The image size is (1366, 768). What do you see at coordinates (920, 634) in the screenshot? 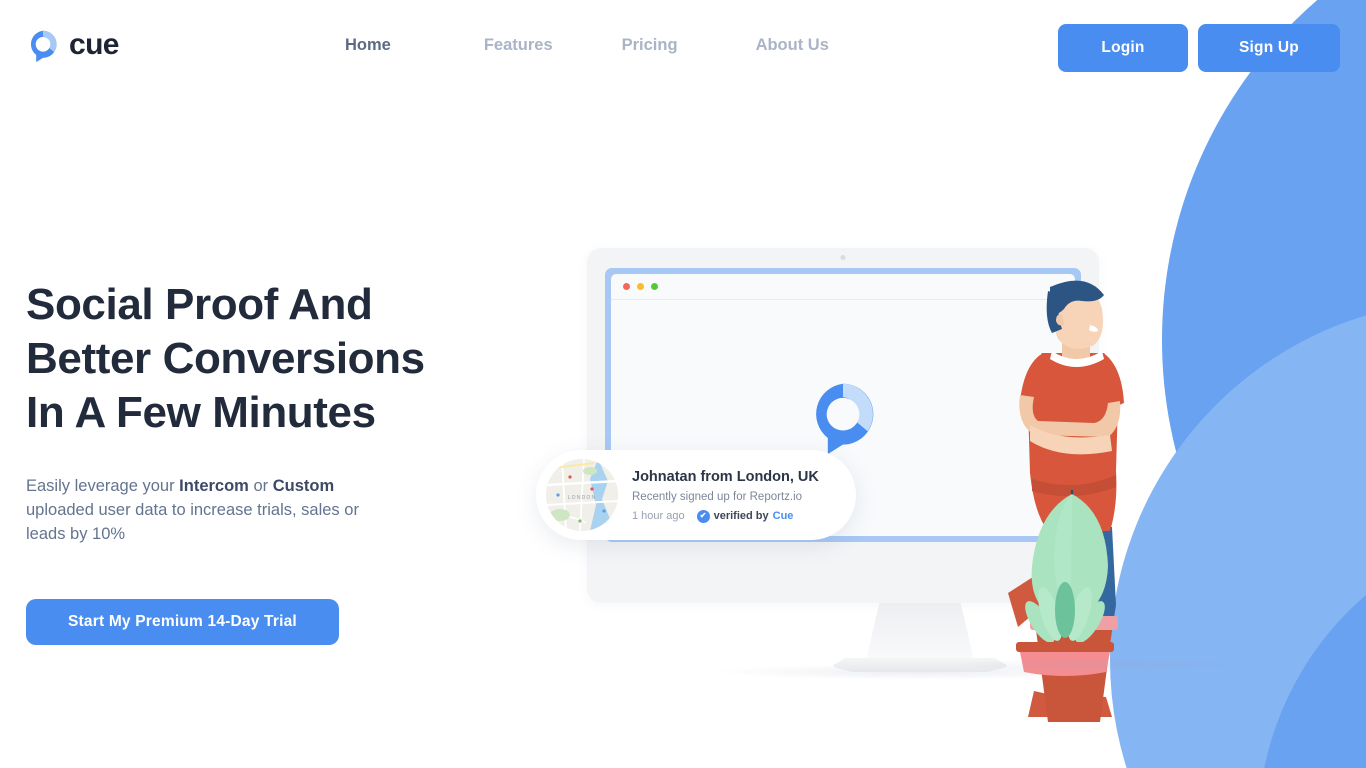
I see `monitor-stand-neck` at bounding box center [920, 634].